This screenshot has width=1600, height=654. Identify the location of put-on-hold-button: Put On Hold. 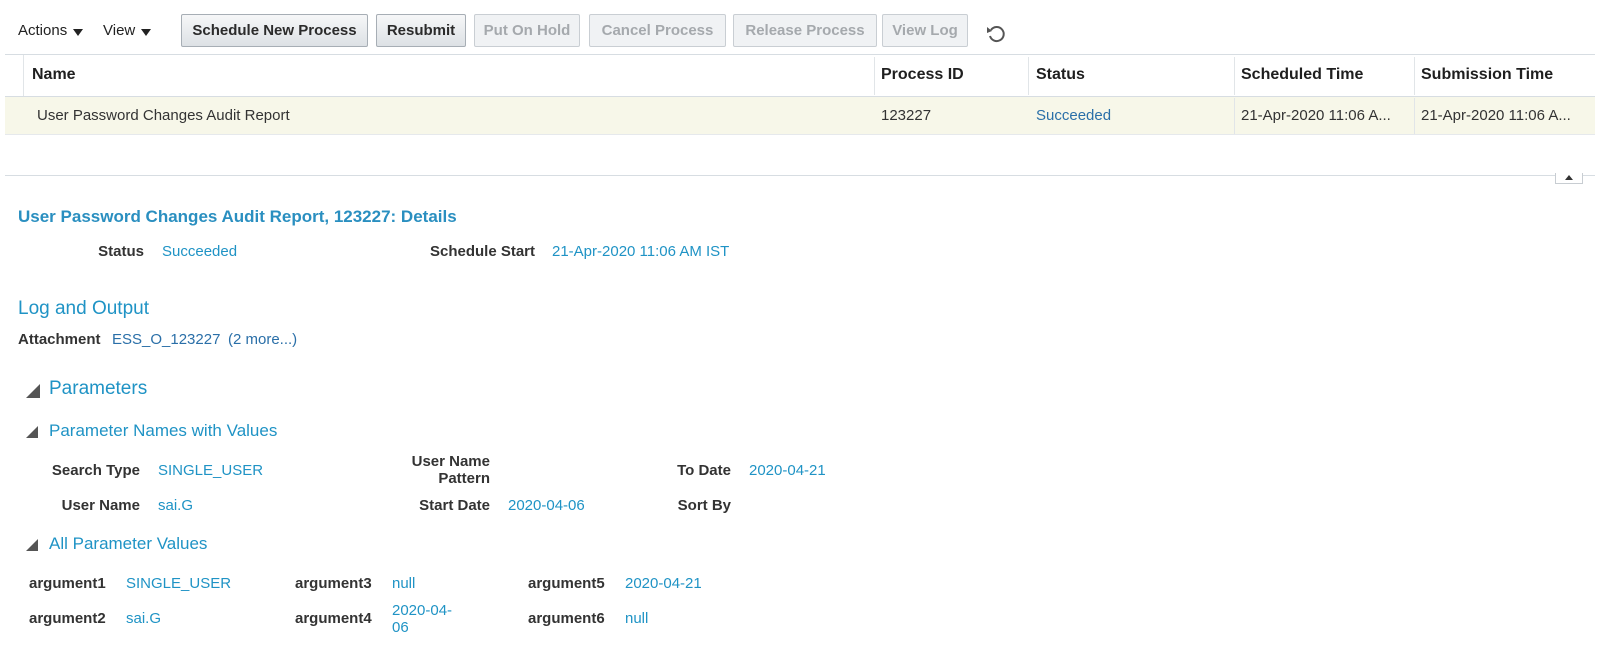
(527, 30).